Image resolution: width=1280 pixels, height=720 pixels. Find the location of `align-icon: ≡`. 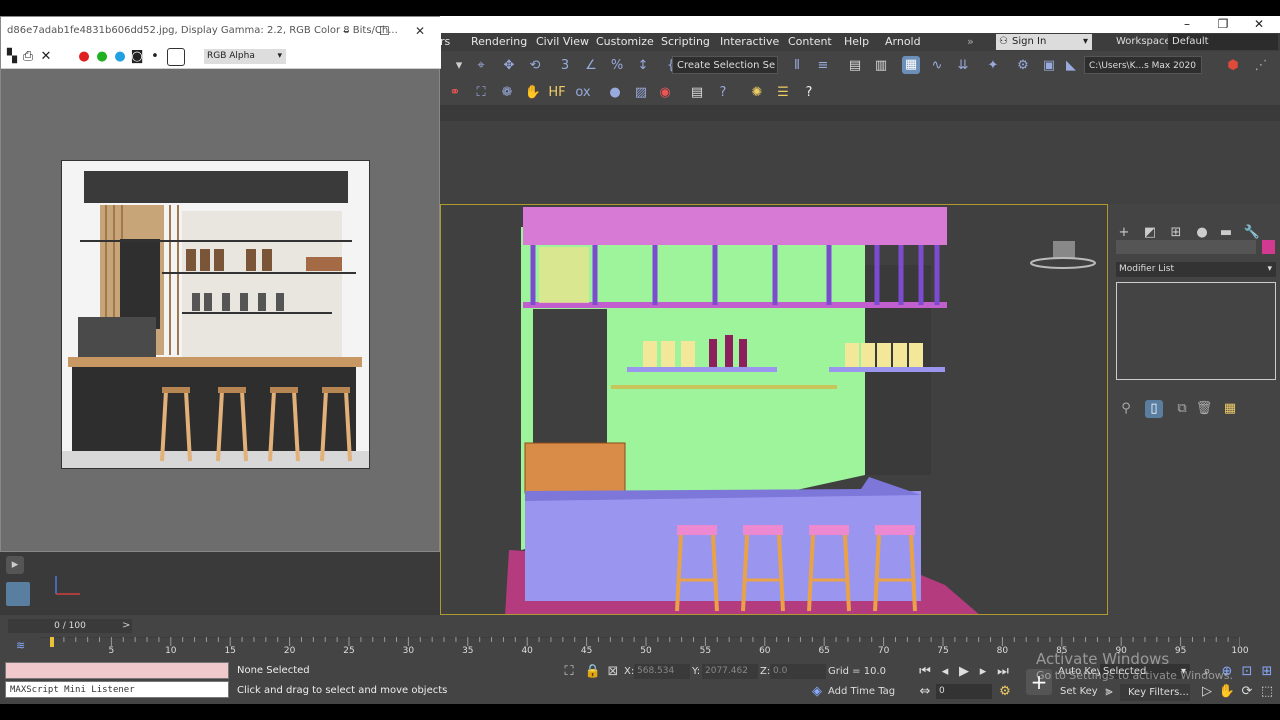

align-icon: ≡ is located at coordinates (823, 66).